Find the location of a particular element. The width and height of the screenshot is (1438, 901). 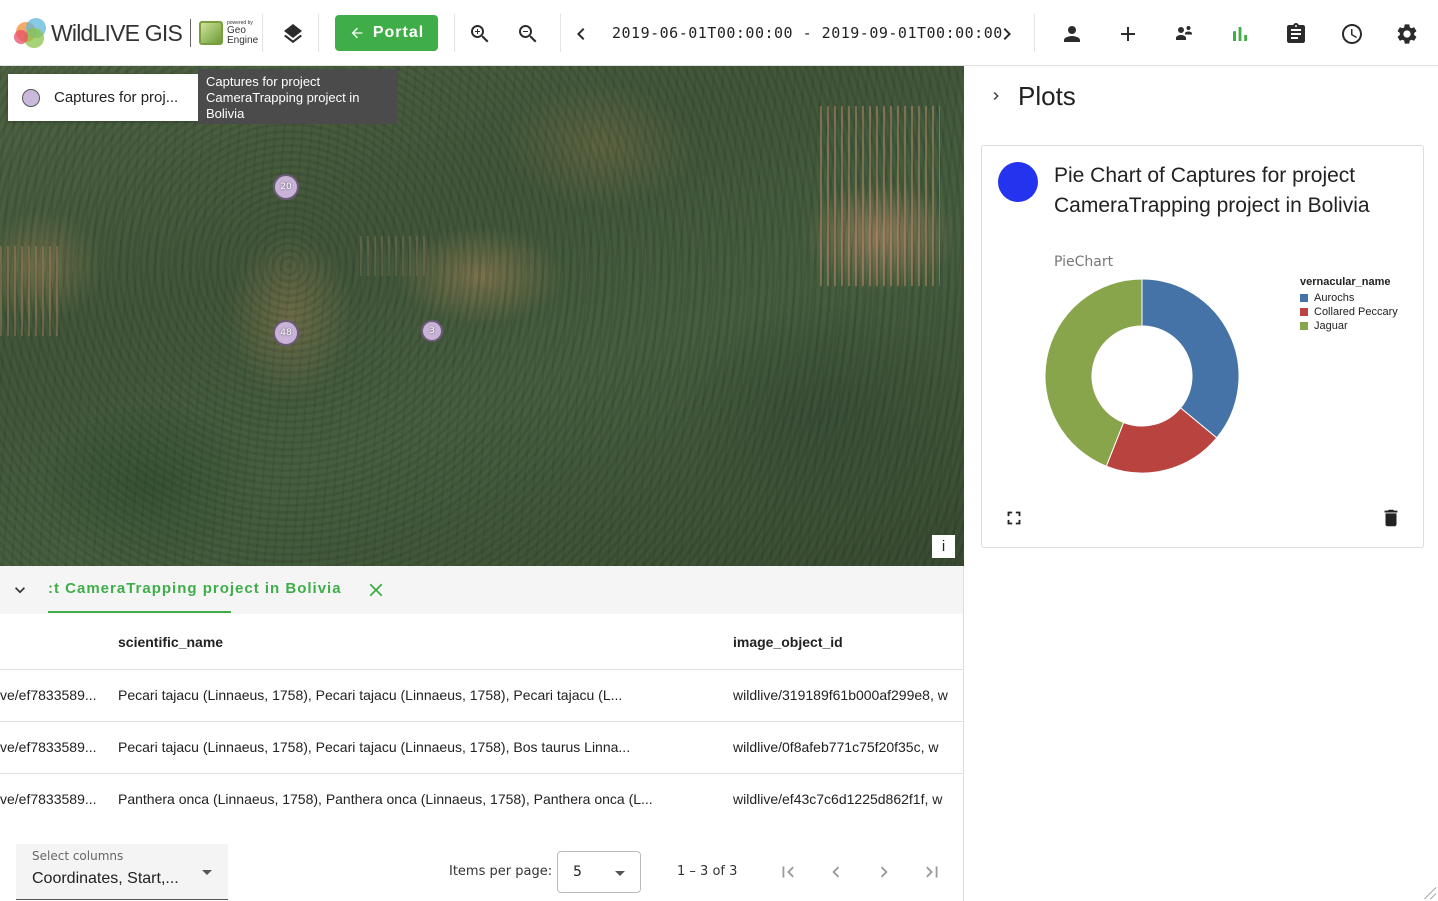

legend-title: vernacular_name is located at coordinates (1345, 282).